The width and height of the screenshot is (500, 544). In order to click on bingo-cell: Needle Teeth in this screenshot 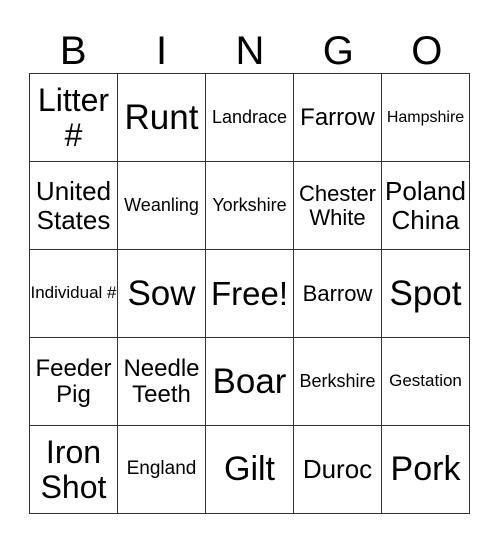, I will do `click(161, 381)`.